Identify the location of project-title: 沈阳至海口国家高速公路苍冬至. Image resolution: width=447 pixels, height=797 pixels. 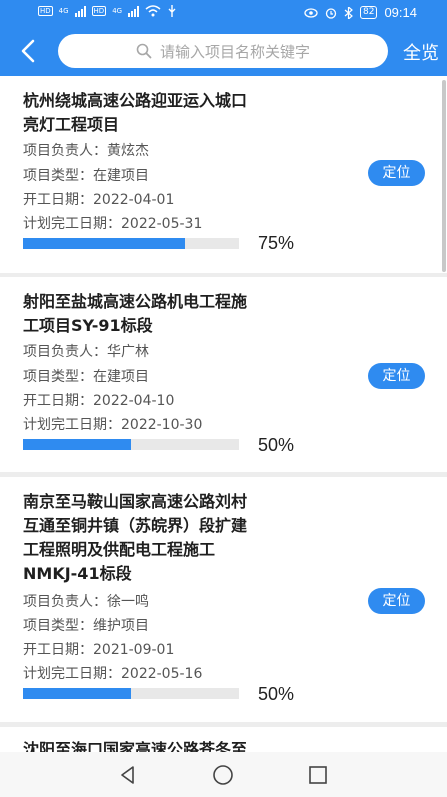
(168, 745).